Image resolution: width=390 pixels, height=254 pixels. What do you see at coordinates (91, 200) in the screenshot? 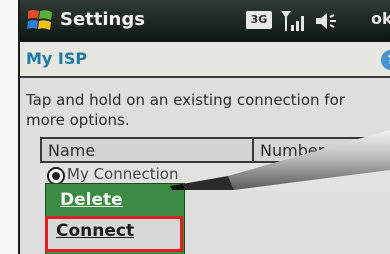
I see `menu-item-delete-label: Delete` at bounding box center [91, 200].